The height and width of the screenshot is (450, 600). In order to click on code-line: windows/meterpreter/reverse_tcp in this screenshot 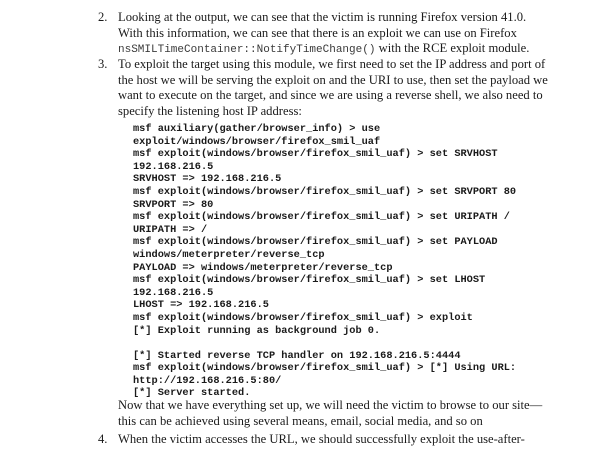, I will do `click(229, 254)`.